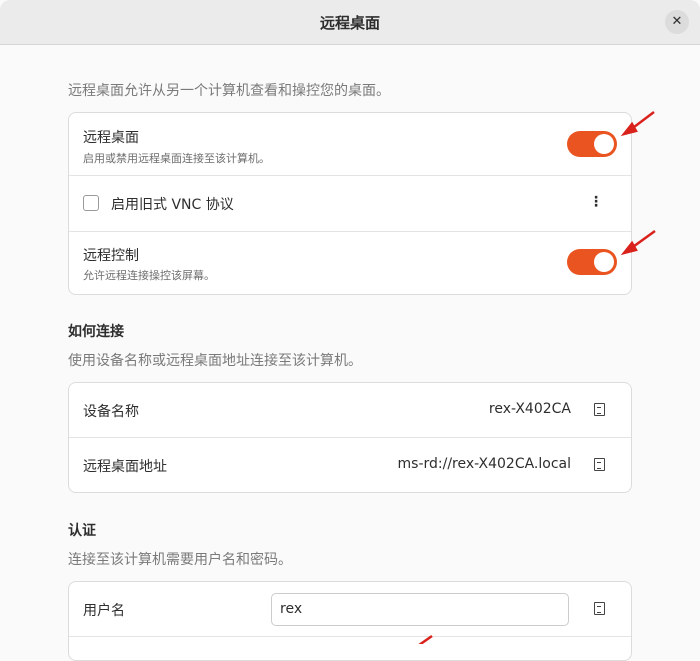 This screenshot has width=700, height=661. Describe the element at coordinates (96, 332) in the screenshot. I see `connect-heading: 如何连接` at that location.